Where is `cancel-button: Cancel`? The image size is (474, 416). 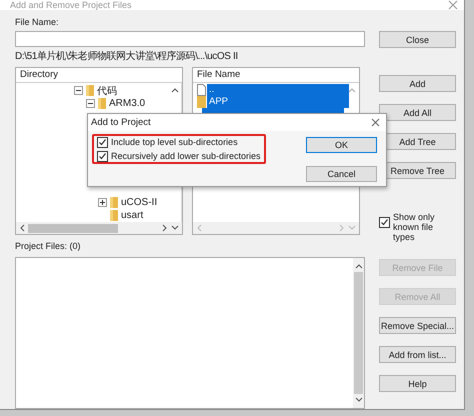
cancel-button: Cancel is located at coordinates (341, 174).